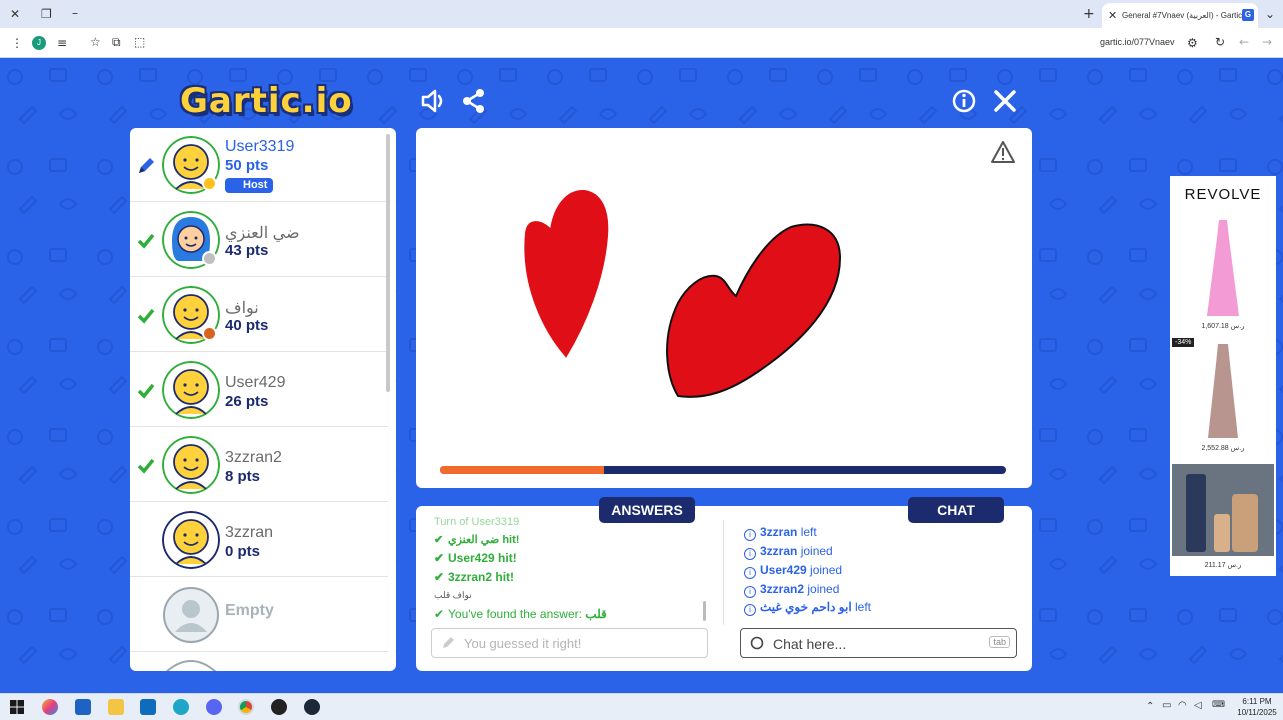 The width and height of the screenshot is (1283, 720). What do you see at coordinates (1198, 706) in the screenshot?
I see `volume-icon: ◁` at bounding box center [1198, 706].